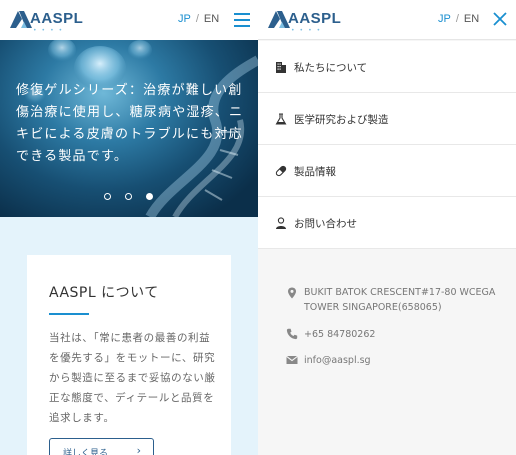 The width and height of the screenshot is (516, 455). What do you see at coordinates (404, 334) in the screenshot?
I see `phone-text: +65 84780262` at bounding box center [404, 334].